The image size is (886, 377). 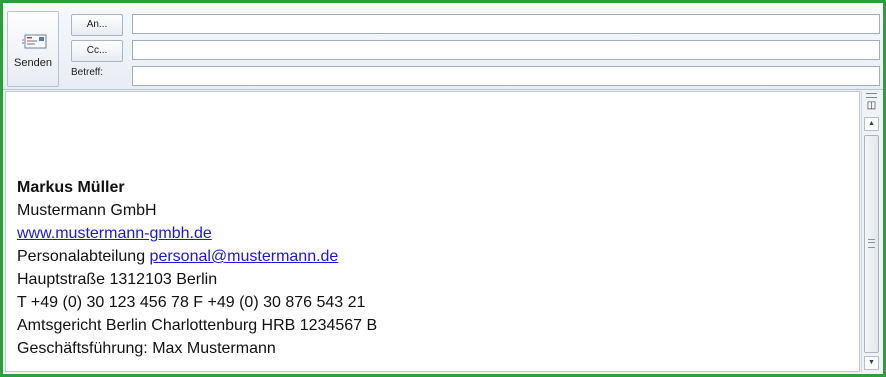 I want to click on vertical-scrollbar: ◫ ▲ ▼, so click(x=870, y=231).